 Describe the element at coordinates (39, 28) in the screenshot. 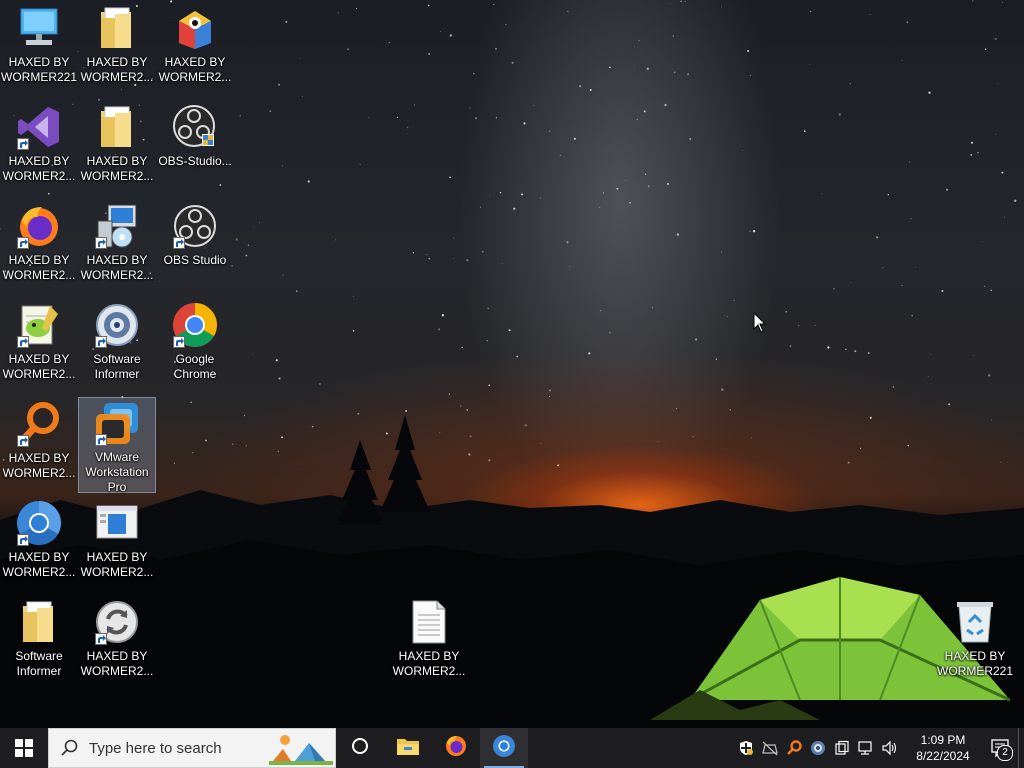

I see `computer-icon` at that location.